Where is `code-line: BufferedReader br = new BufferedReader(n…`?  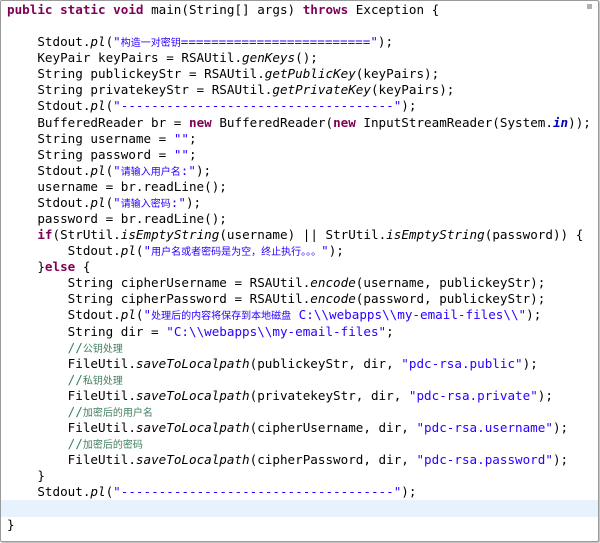
code-line: BufferedReader br = new BufferedReader(n… is located at coordinates (299, 123).